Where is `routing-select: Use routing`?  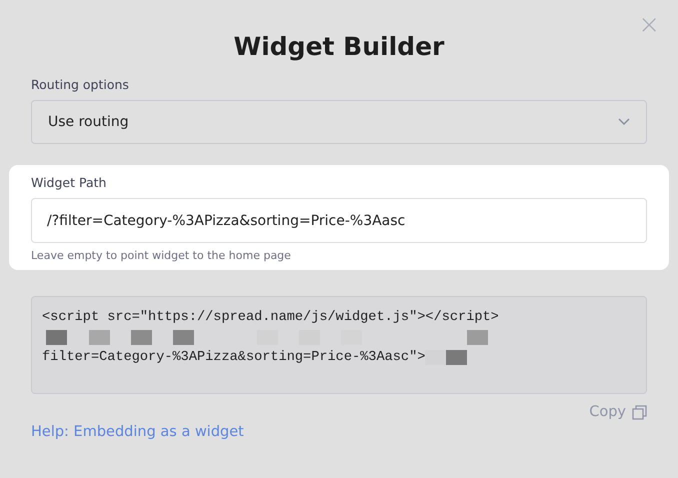 routing-select: Use routing is located at coordinates (339, 122).